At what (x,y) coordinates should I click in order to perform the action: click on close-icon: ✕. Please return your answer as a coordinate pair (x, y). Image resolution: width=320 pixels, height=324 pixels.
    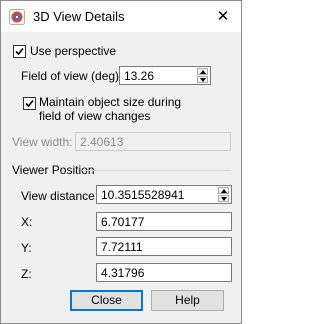
    Looking at the image, I should click on (223, 16).